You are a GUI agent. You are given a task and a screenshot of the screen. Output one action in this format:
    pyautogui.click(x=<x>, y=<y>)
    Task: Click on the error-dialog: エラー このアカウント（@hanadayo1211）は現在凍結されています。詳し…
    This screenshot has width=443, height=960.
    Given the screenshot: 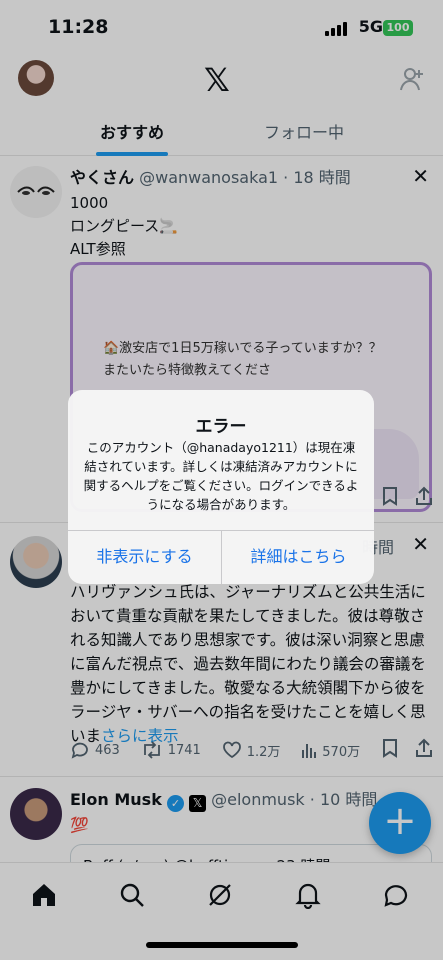 What is the action you would take?
    pyautogui.click(x=221, y=487)
    